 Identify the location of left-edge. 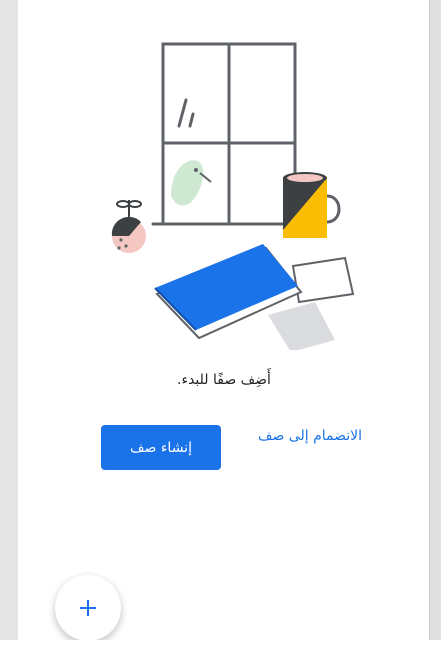
(9, 320).